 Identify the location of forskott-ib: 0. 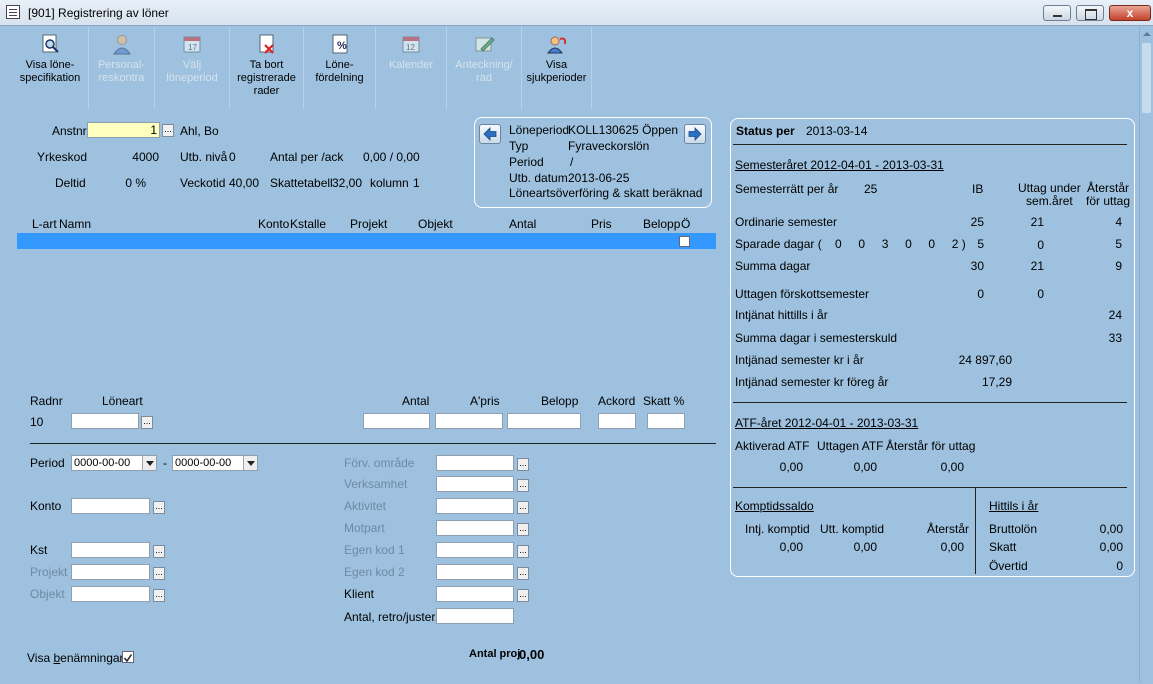
(980, 294).